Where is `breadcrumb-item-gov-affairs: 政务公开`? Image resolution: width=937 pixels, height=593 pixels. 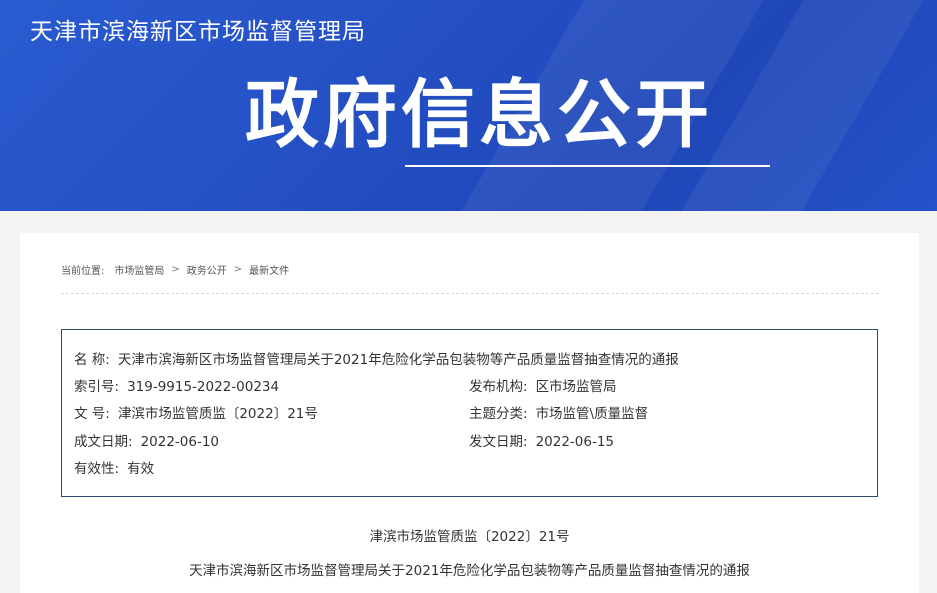 breadcrumb-item-gov-affairs: 政务公开 is located at coordinates (207, 269).